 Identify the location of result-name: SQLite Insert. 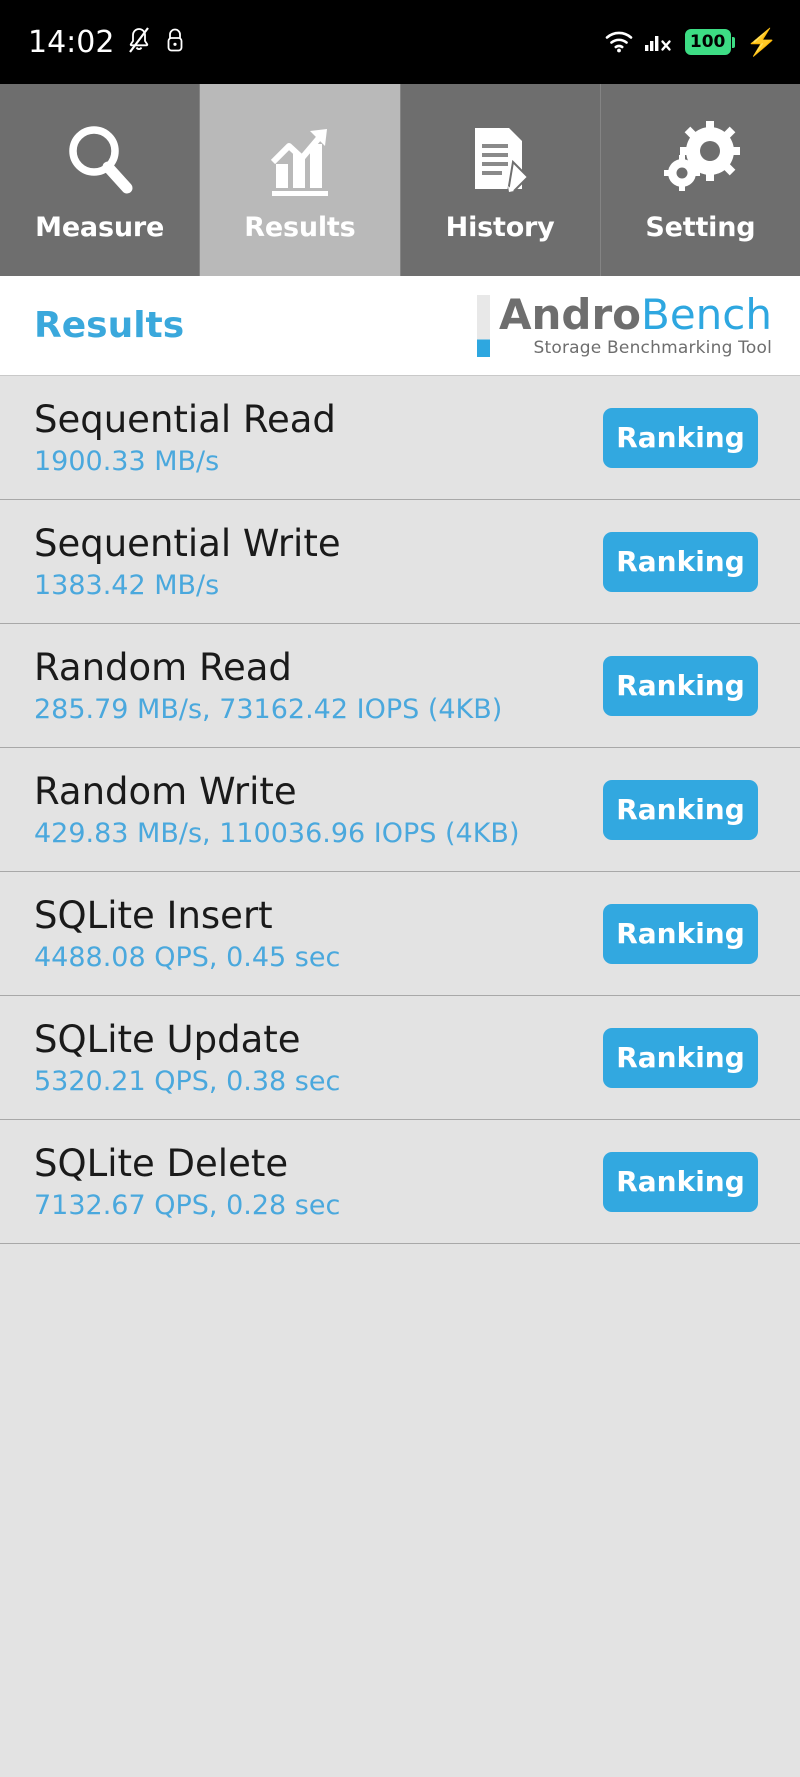
(153, 915).